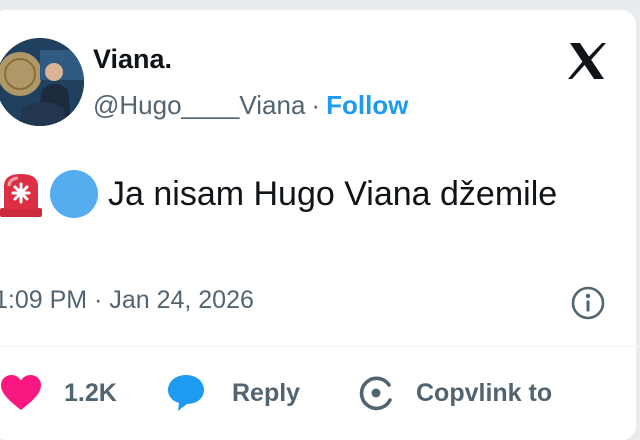 This screenshot has height=440, width=640. I want to click on follow-button: Follow, so click(367, 105).